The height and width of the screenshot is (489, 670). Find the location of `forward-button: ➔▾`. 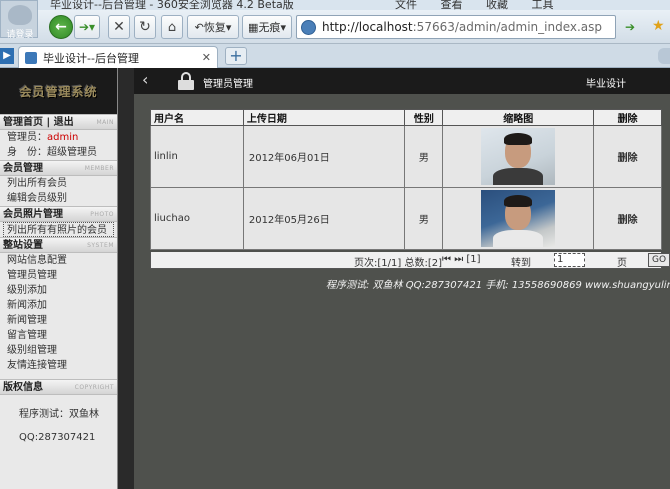

forward-button: ➔▾ is located at coordinates (87, 27).